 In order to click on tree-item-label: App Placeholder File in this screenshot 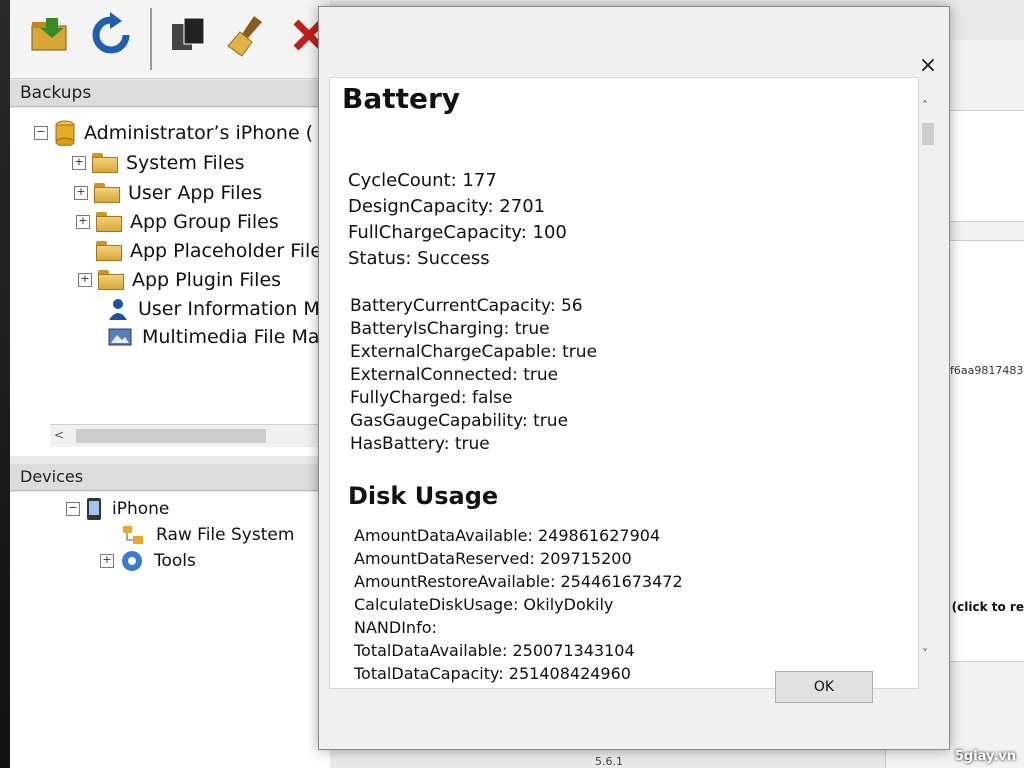, I will do `click(226, 251)`.